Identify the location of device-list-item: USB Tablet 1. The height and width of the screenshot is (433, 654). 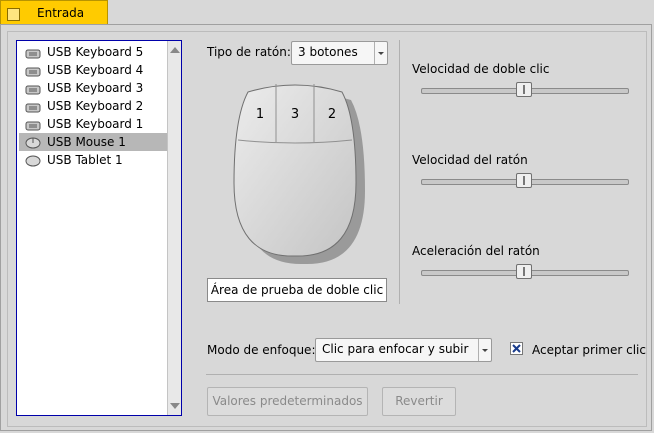
(100, 160).